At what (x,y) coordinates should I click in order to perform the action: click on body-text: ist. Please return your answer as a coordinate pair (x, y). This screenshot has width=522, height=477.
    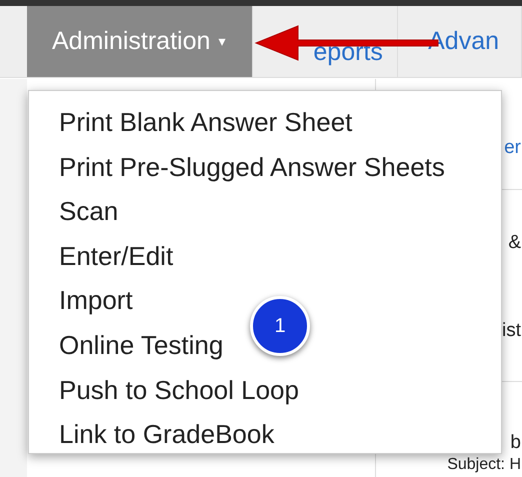
    Looking at the image, I should click on (511, 331).